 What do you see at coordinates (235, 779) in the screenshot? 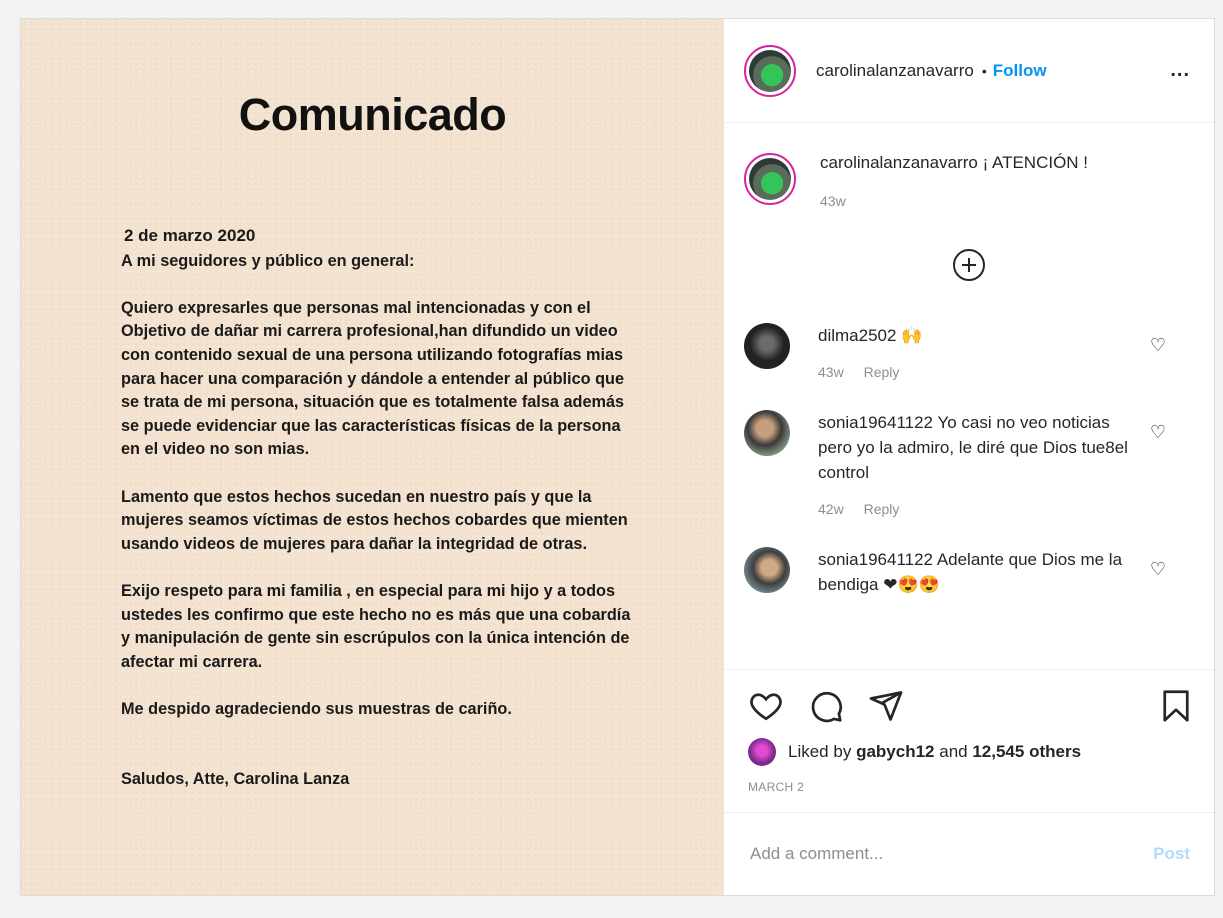
I see `document-signature: Saludos, Atte, Carolina Lanza` at bounding box center [235, 779].